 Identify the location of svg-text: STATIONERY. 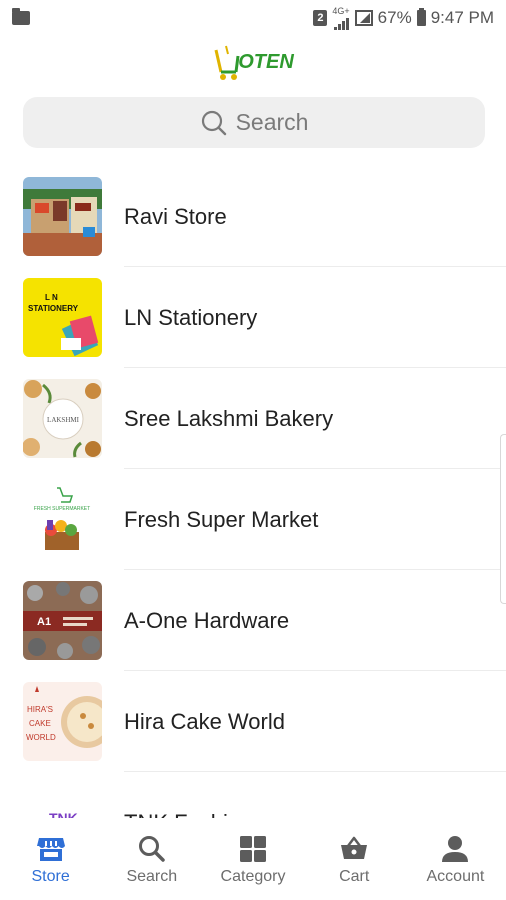
(53, 308).